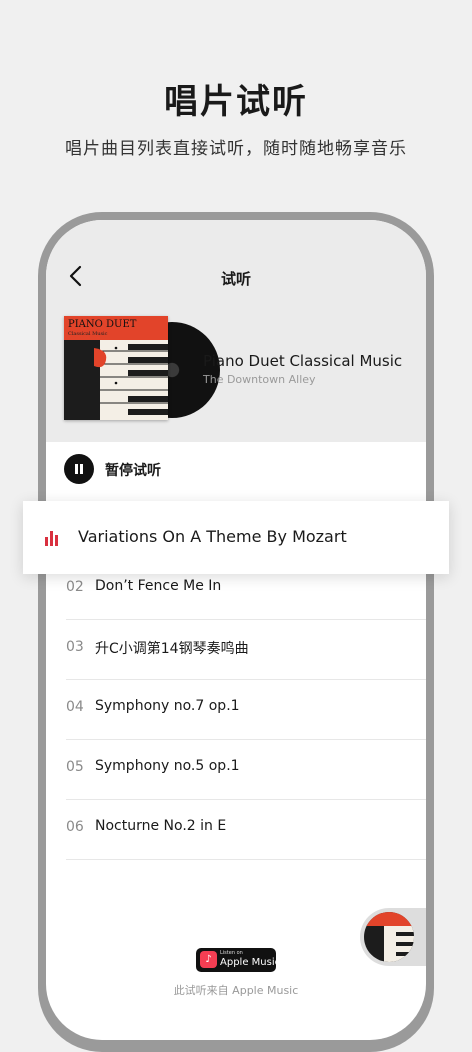 This screenshot has width=472, height=1052. What do you see at coordinates (208, 959) in the screenshot?
I see `music-note-icon: ♪` at bounding box center [208, 959].